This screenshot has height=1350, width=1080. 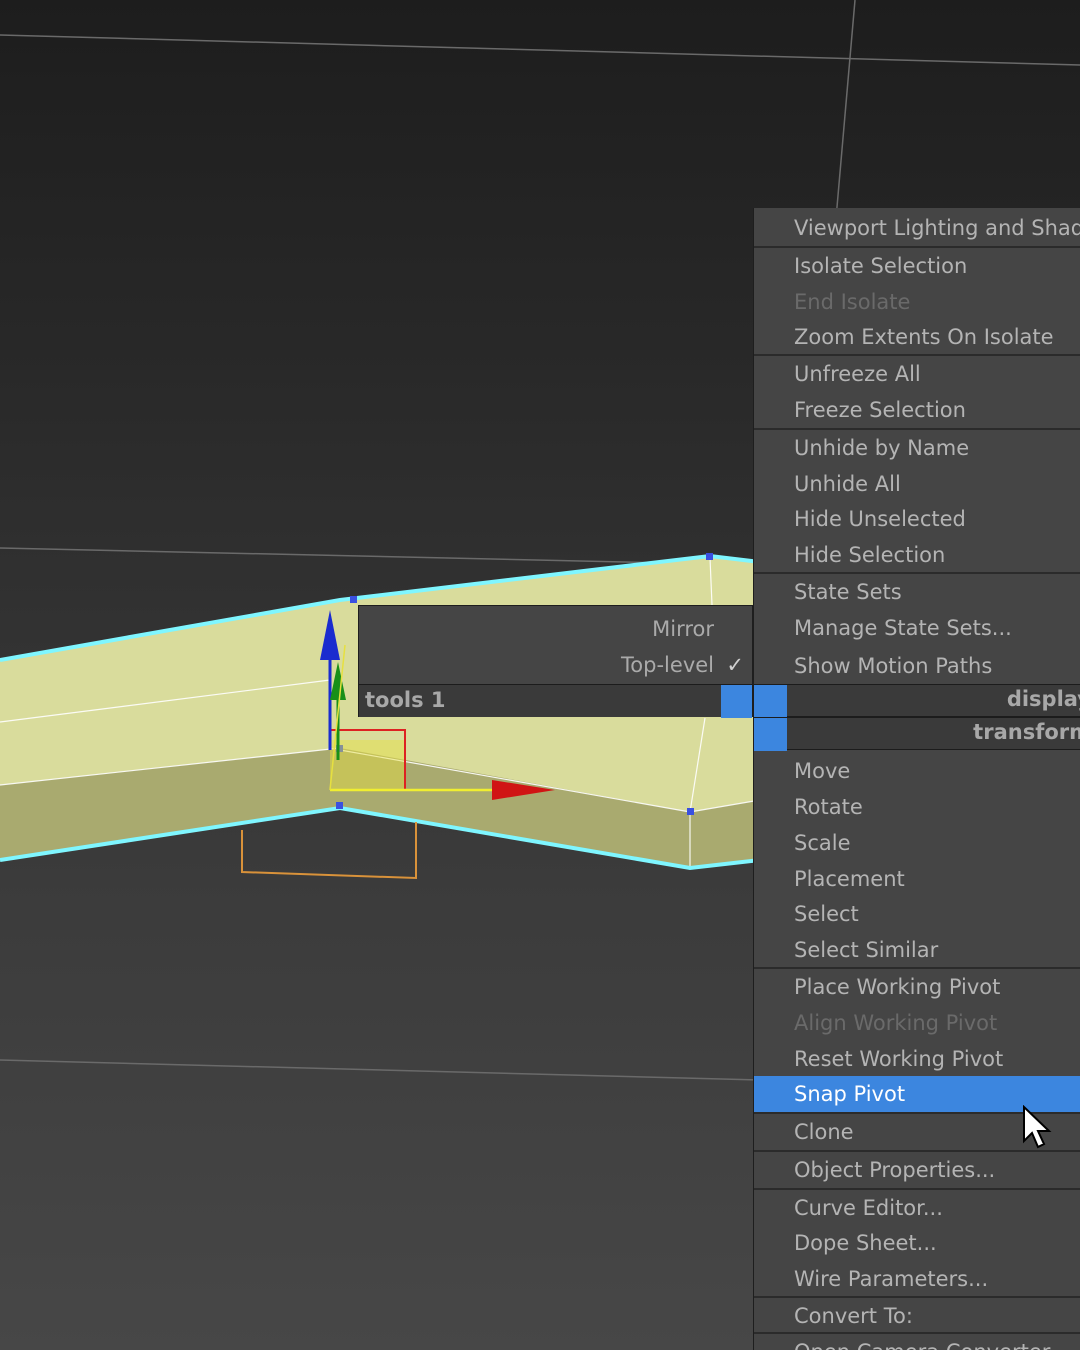 I want to click on menu-item-unfreeze-all: Unfreeze All, so click(x=917, y=374).